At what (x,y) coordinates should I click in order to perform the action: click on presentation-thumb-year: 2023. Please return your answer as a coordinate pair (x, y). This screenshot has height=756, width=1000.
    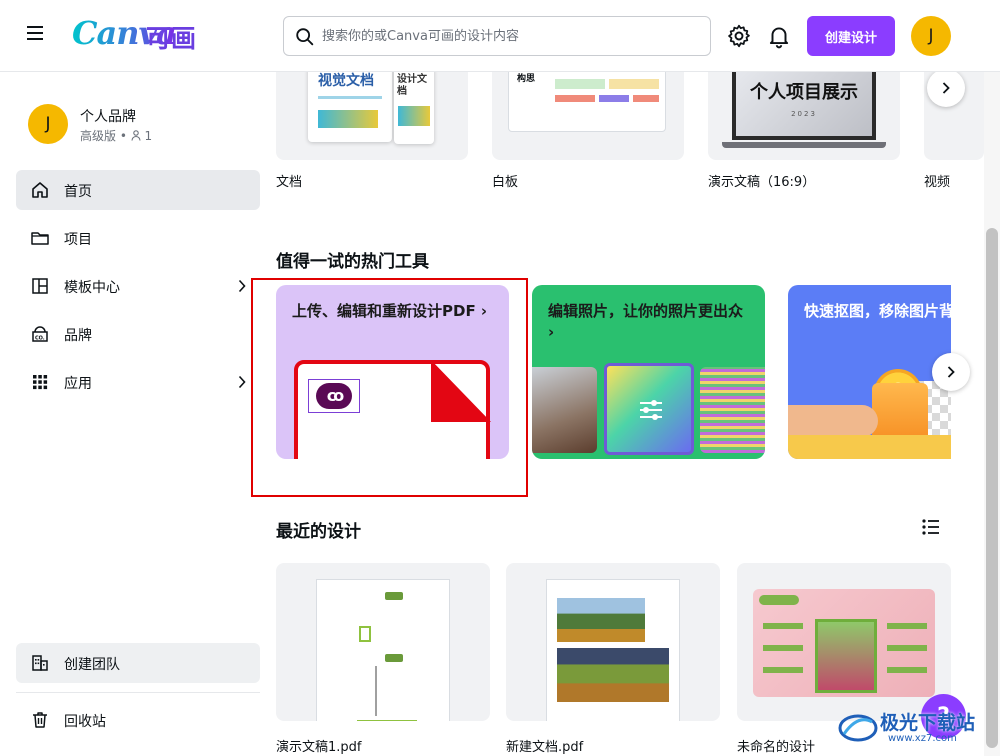
    Looking at the image, I should click on (804, 114).